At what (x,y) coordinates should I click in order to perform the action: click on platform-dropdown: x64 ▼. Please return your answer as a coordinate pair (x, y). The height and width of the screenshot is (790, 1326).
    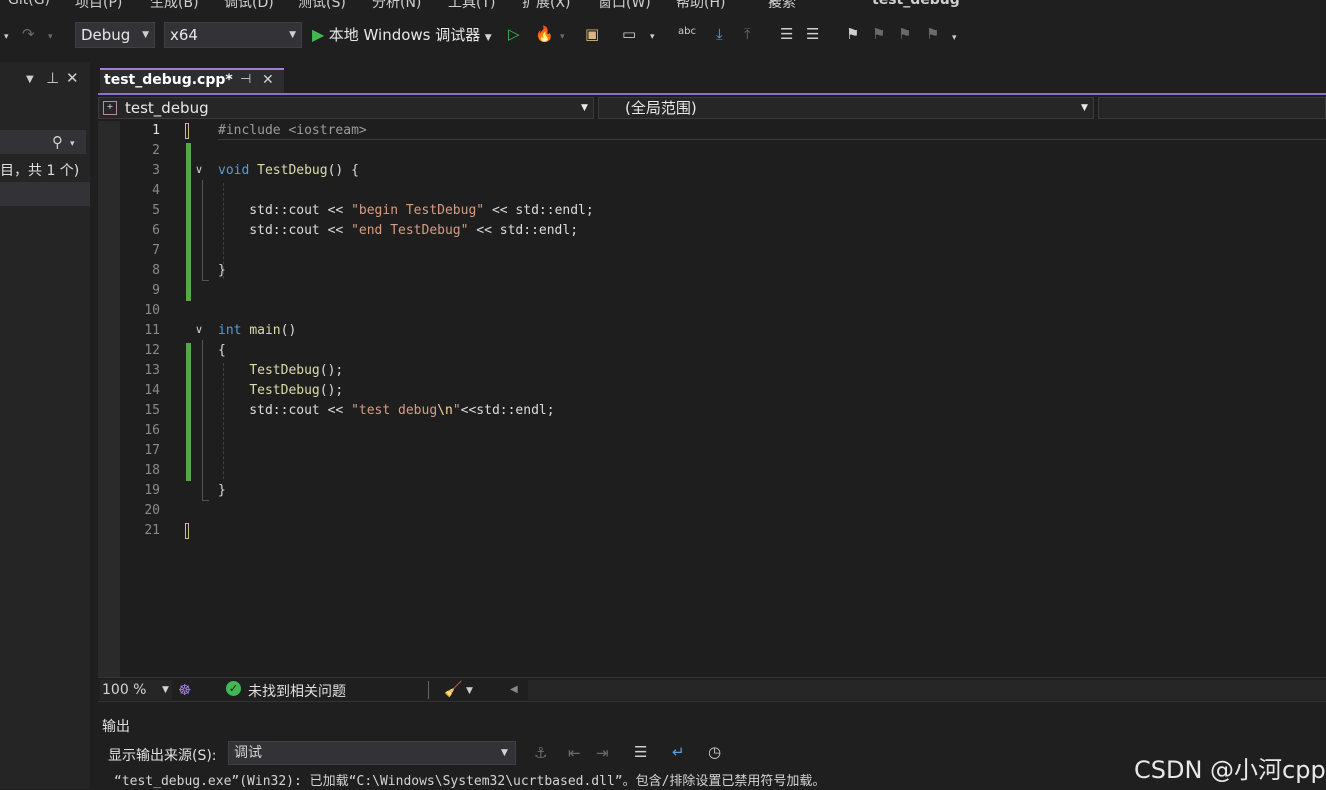
    Looking at the image, I should click on (233, 35).